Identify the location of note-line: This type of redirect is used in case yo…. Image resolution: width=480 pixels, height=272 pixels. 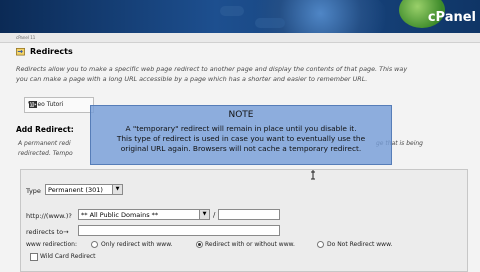
(241, 138).